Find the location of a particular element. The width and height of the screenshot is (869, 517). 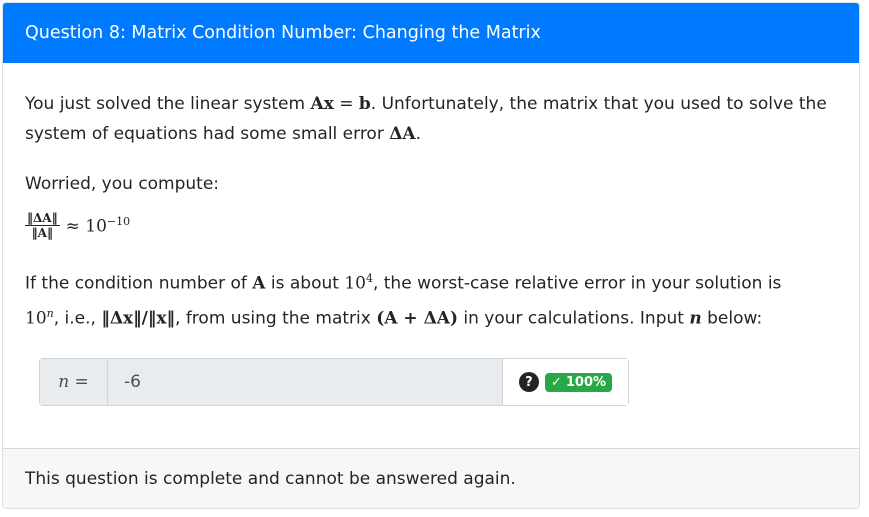

score-text: 100% is located at coordinates (586, 382).